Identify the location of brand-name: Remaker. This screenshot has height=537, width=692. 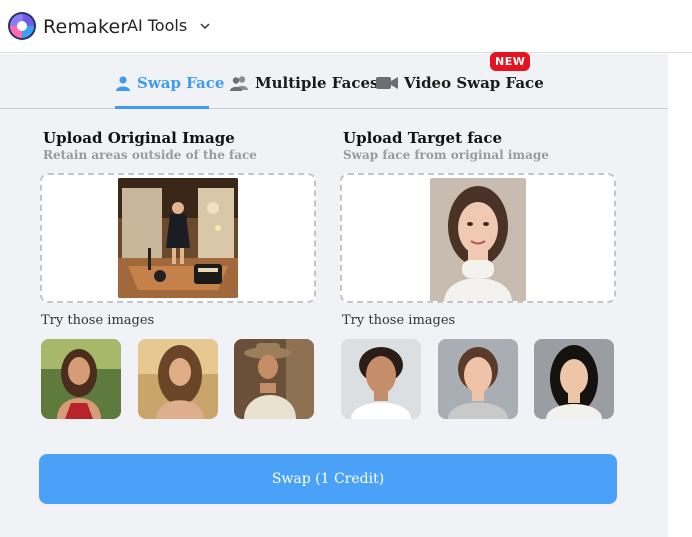
(85, 27).